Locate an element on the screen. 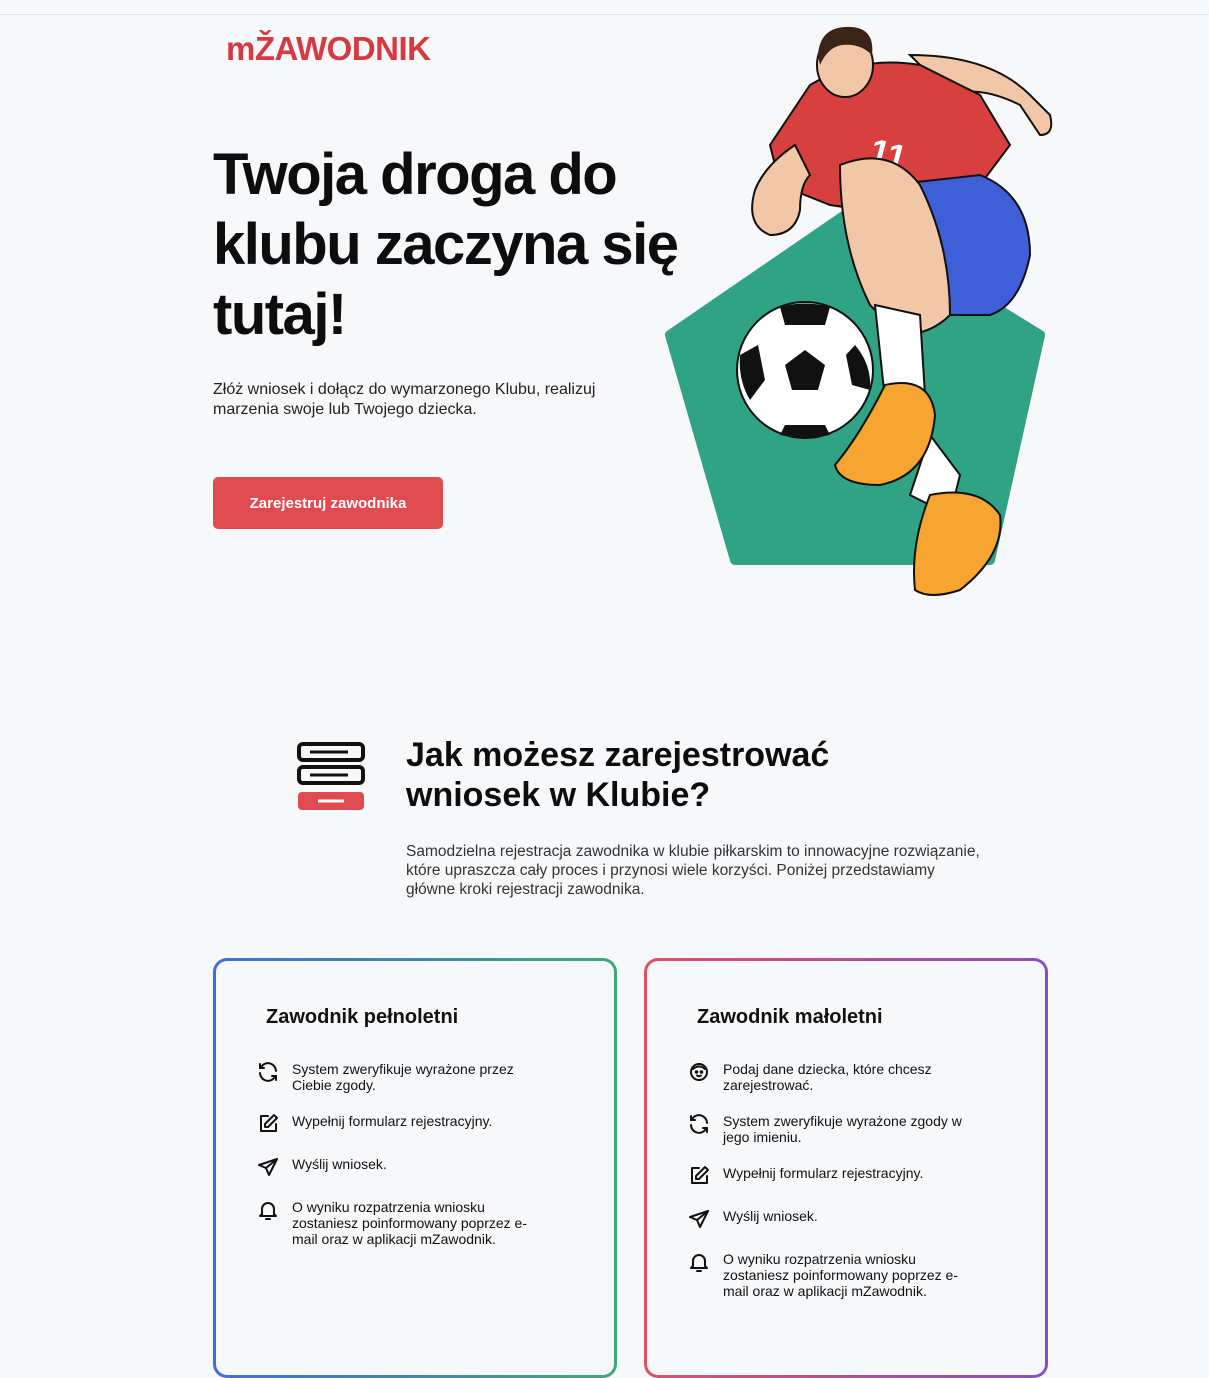 The width and height of the screenshot is (1209, 1378). register-player-button: Zarejestruj zawodnika is located at coordinates (328, 503).